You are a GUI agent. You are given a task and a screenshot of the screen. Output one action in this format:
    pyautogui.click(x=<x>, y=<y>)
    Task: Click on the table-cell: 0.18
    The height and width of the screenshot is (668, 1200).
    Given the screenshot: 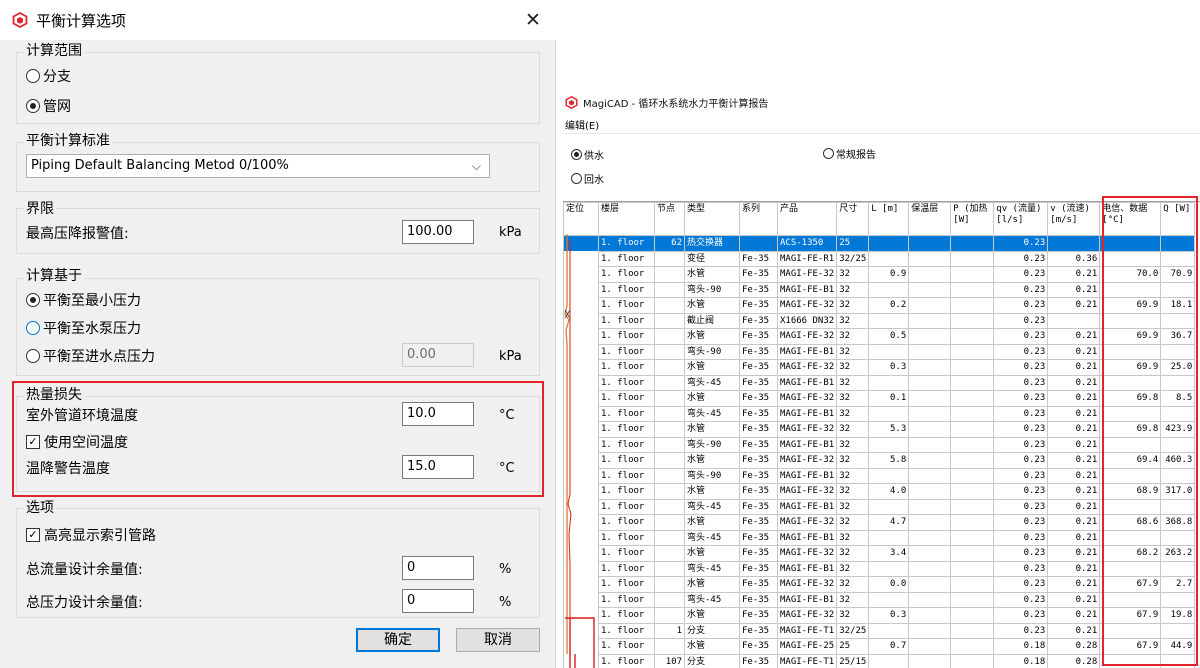 What is the action you would take?
    pyautogui.click(x=1021, y=660)
    